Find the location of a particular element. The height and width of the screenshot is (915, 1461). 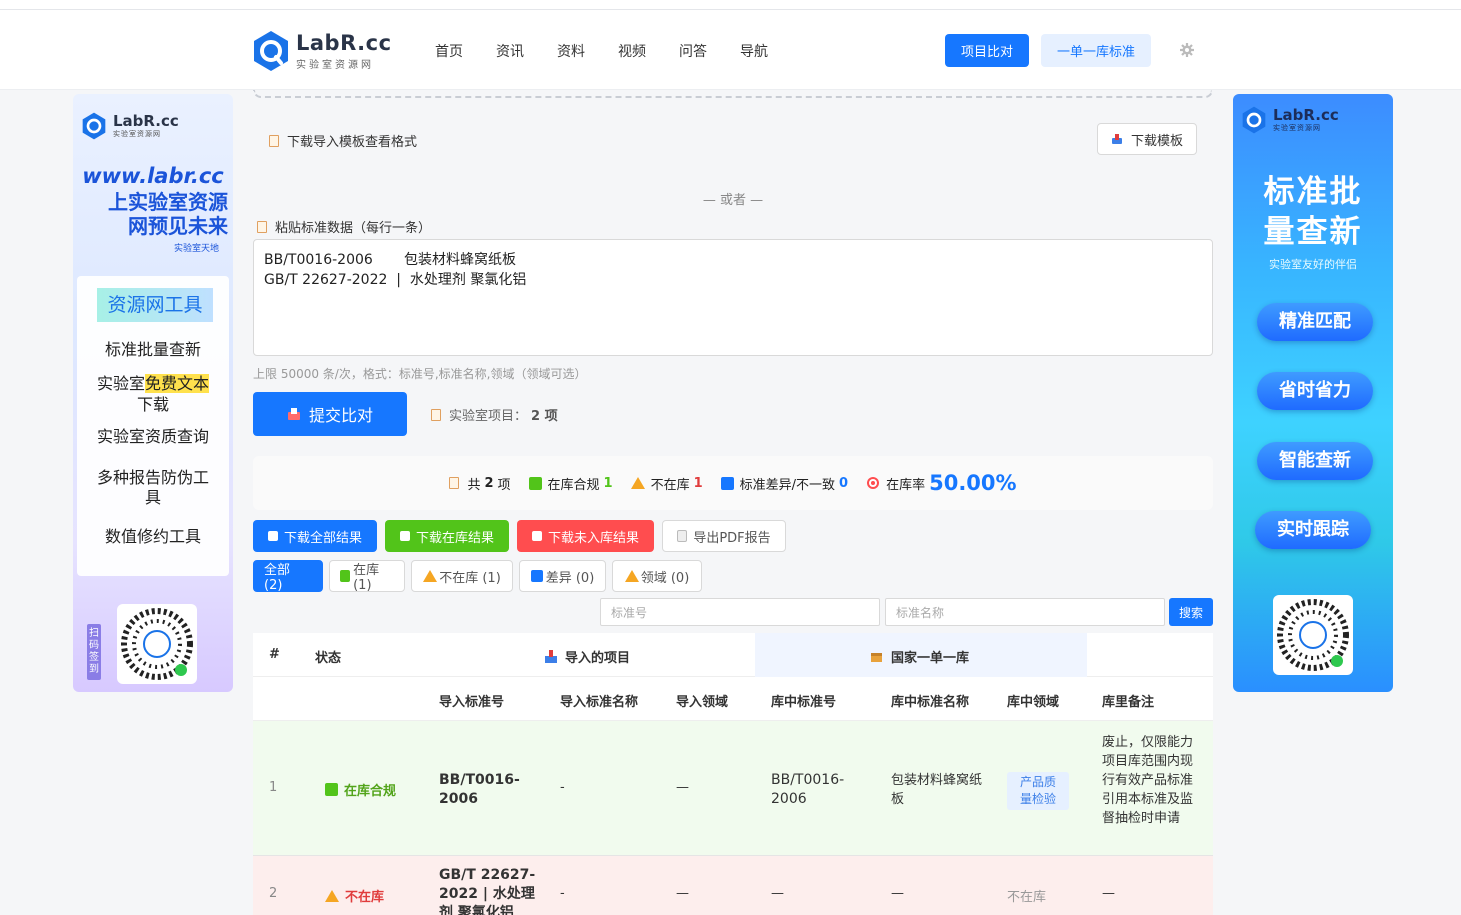

summary-diff-label: 标准差异/不一致 is located at coordinates (787, 485).